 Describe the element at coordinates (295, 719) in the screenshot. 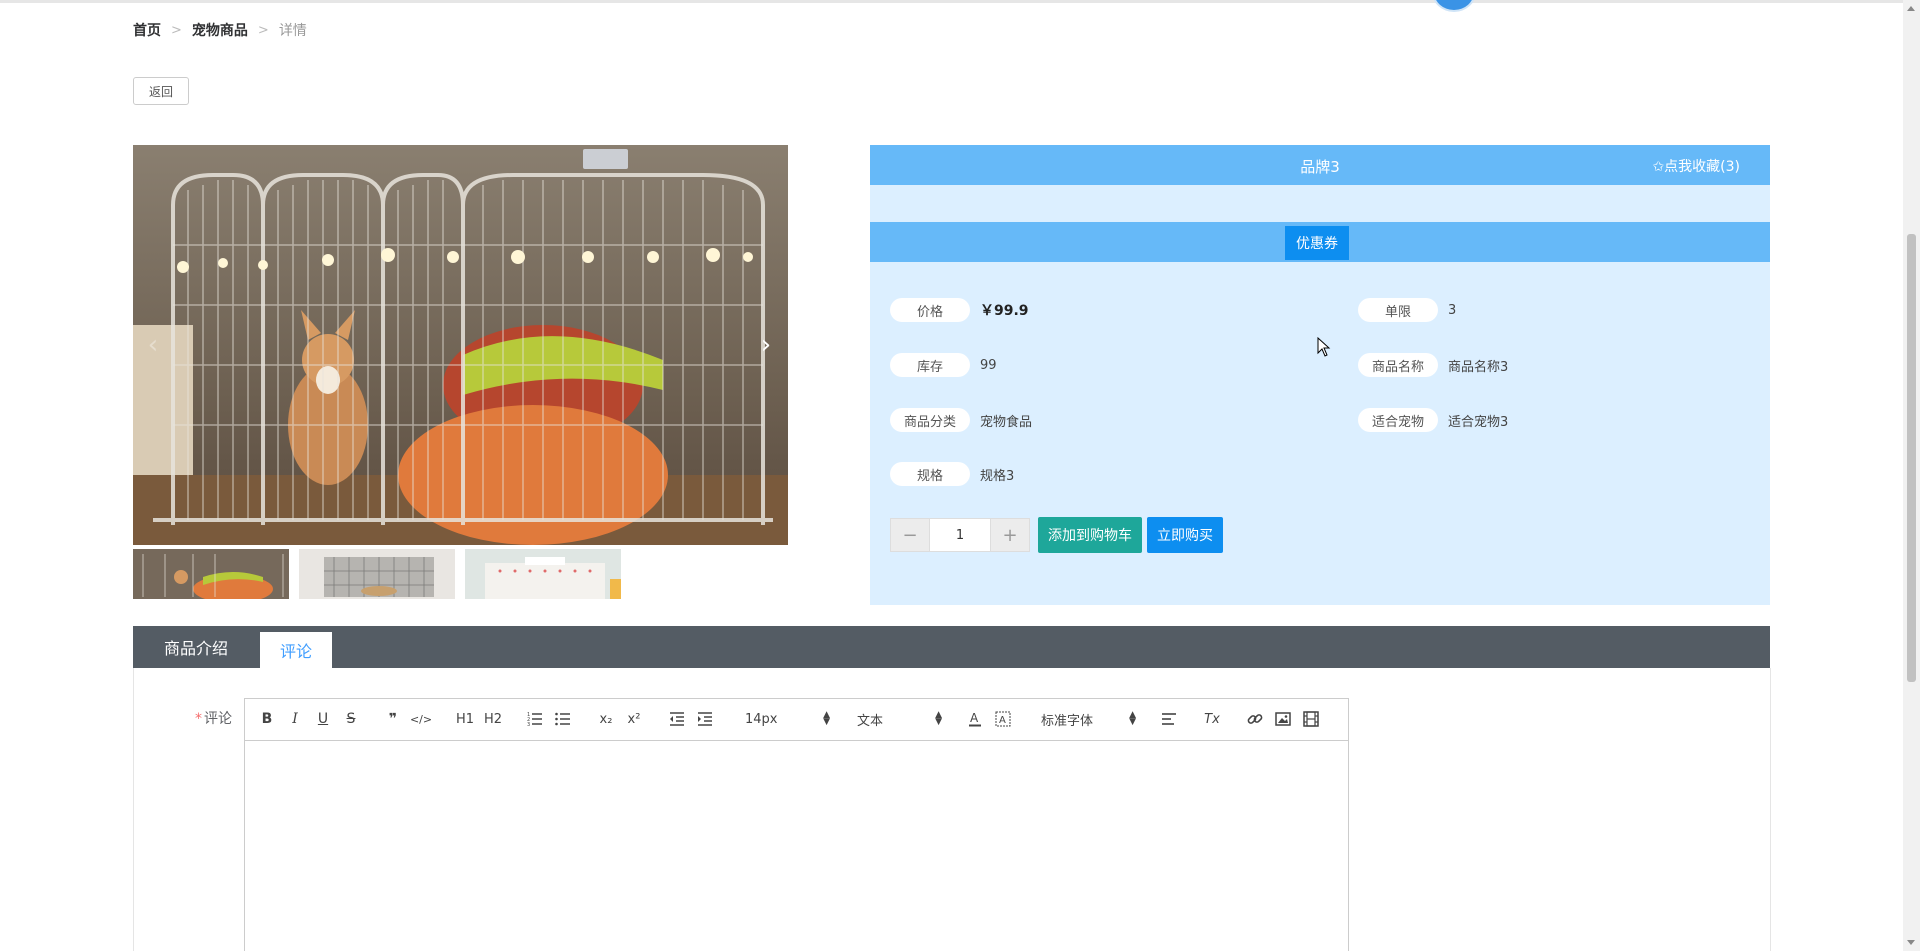

I see `italic-button: I` at that location.